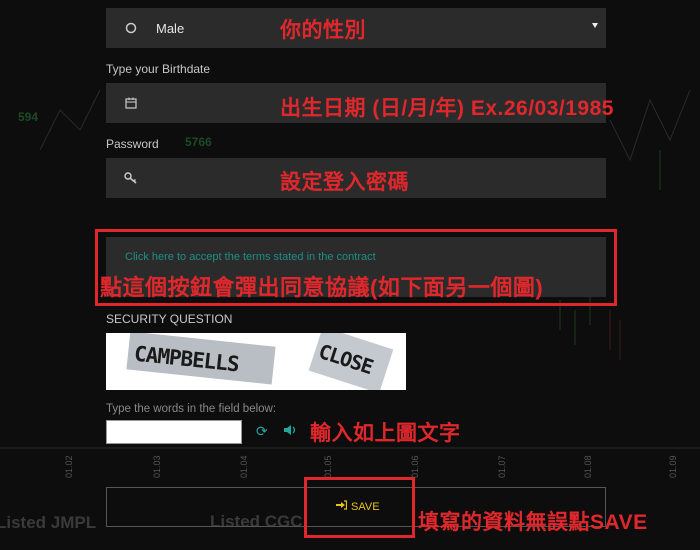 Image resolution: width=700 pixels, height=550 pixels. I want to click on axis-date: 01.03, so click(157, 466).